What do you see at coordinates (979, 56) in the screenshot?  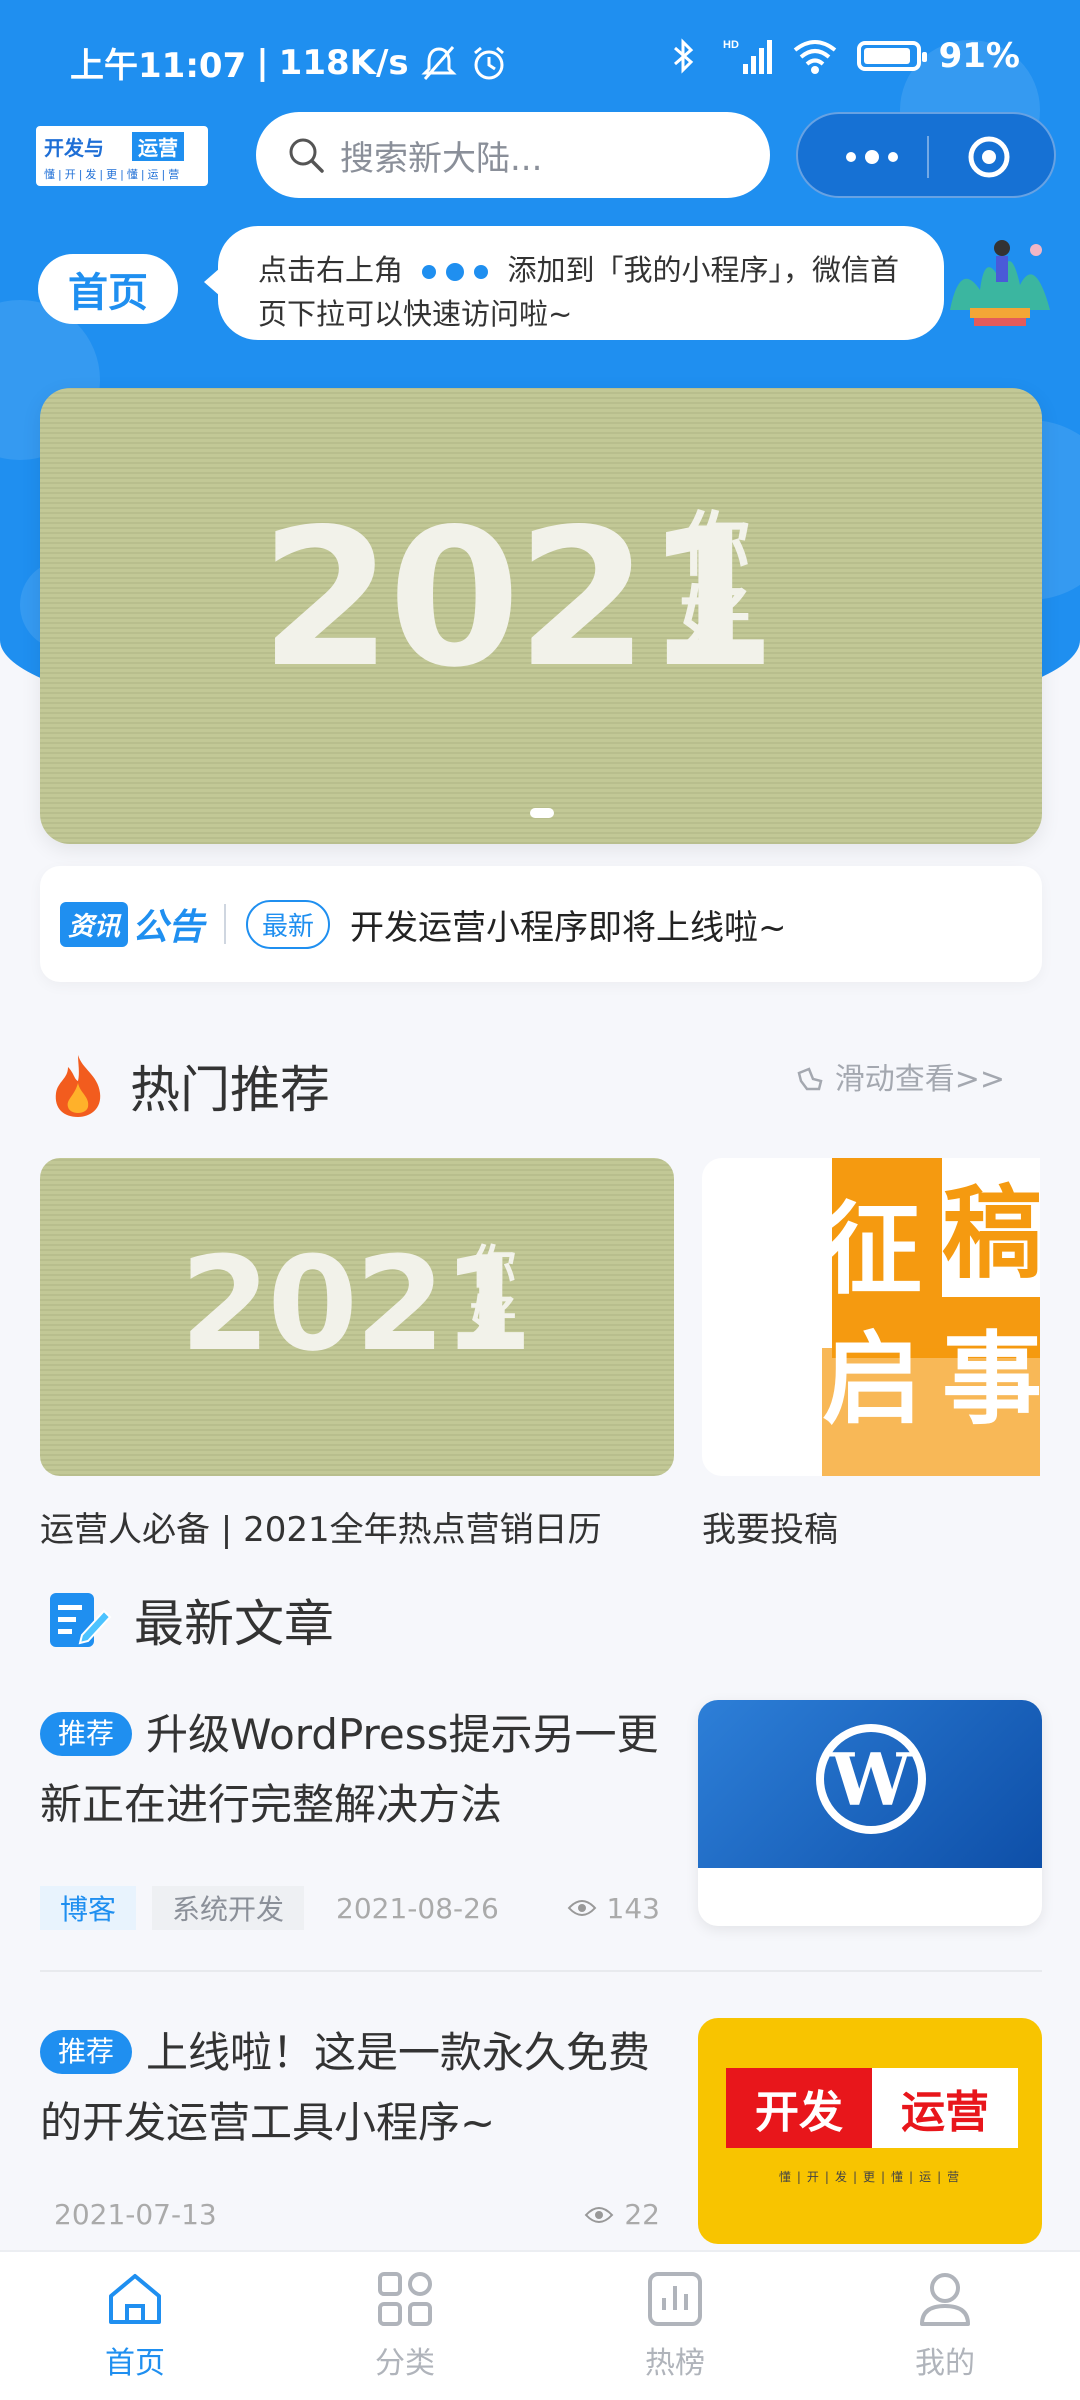 I see `battery-percent: 91%` at bounding box center [979, 56].